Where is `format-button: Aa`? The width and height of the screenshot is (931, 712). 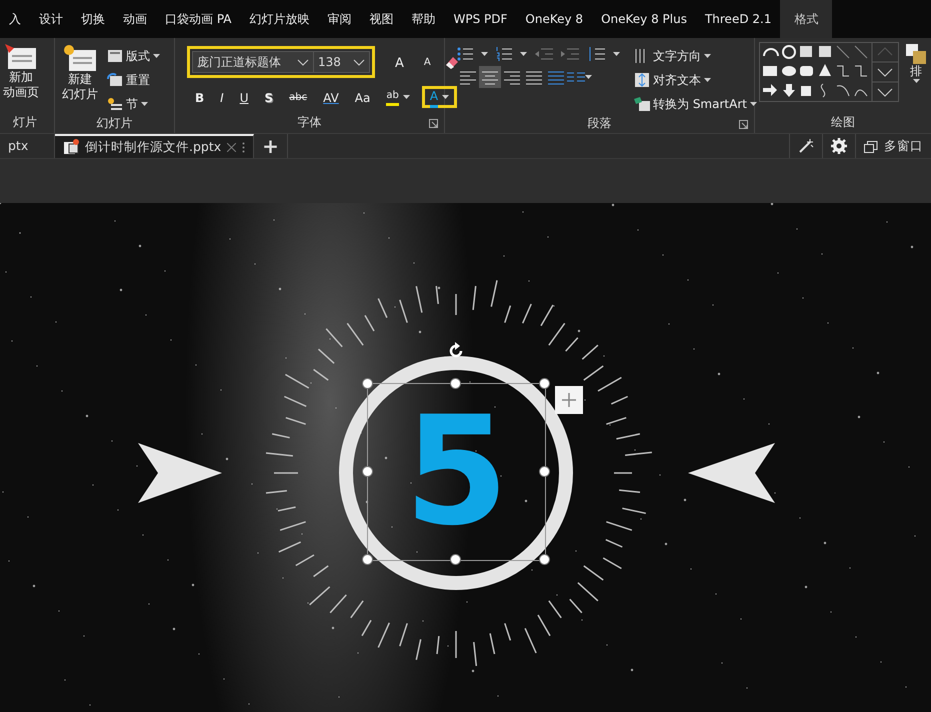
format-button: Aa is located at coordinates (362, 97).